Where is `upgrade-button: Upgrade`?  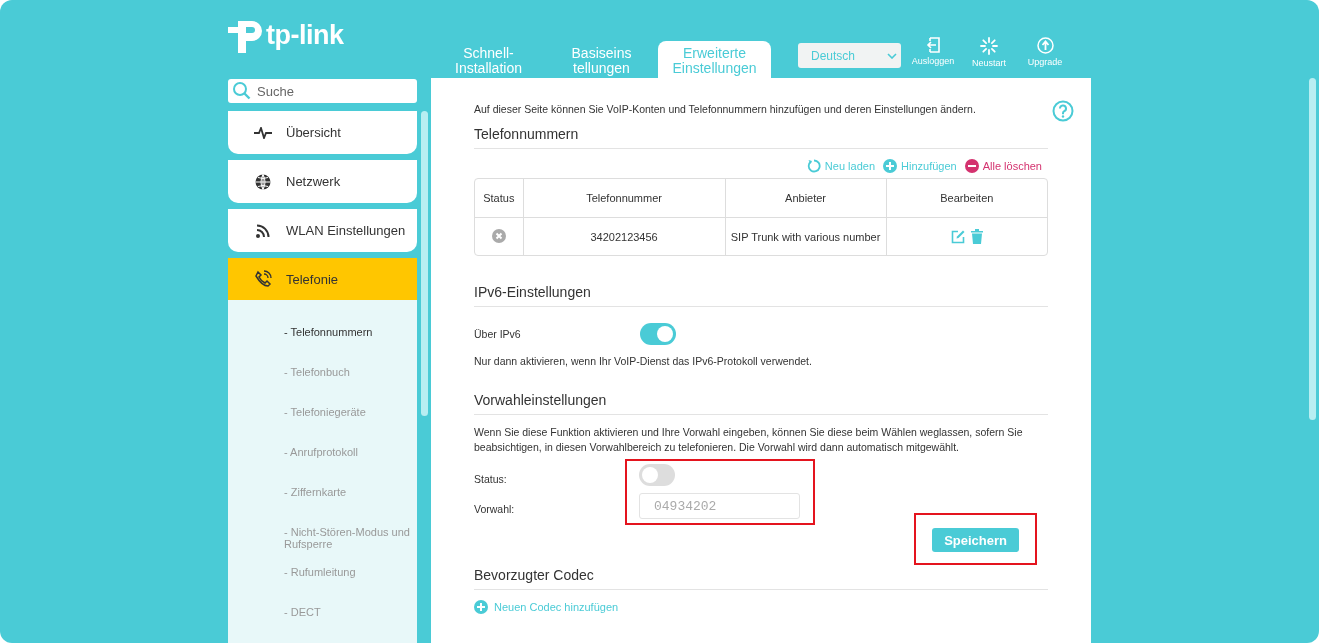
upgrade-button: Upgrade is located at coordinates (1045, 52).